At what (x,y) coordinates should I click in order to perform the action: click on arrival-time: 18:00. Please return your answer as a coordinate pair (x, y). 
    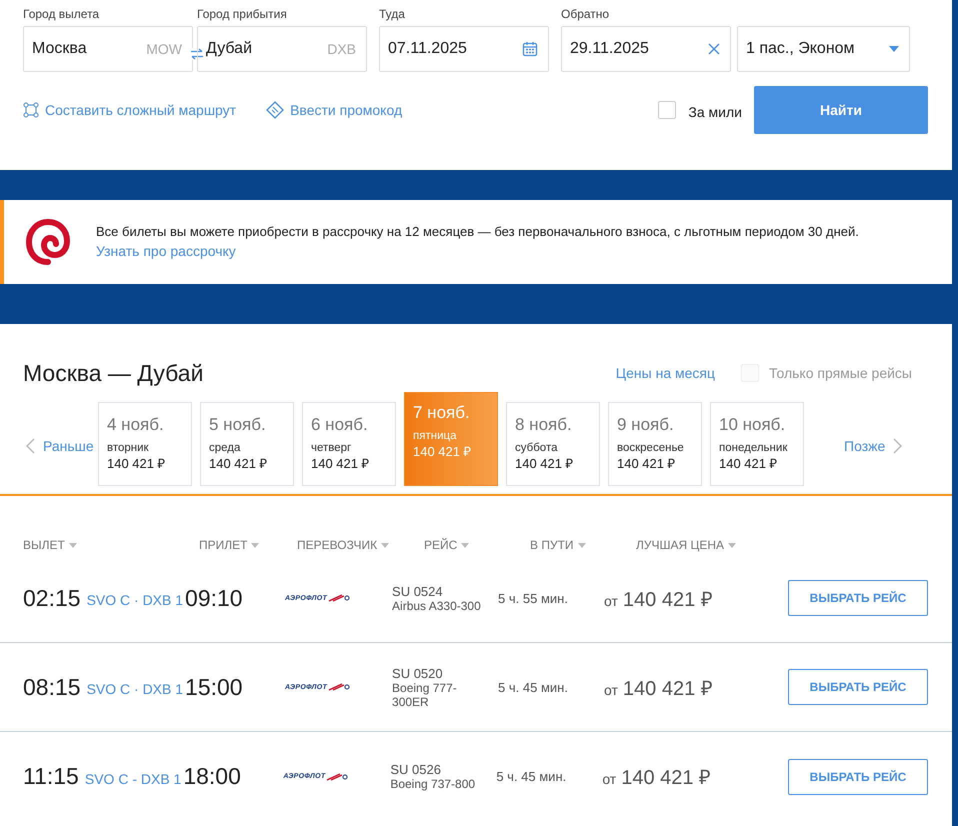
    Looking at the image, I should click on (212, 776).